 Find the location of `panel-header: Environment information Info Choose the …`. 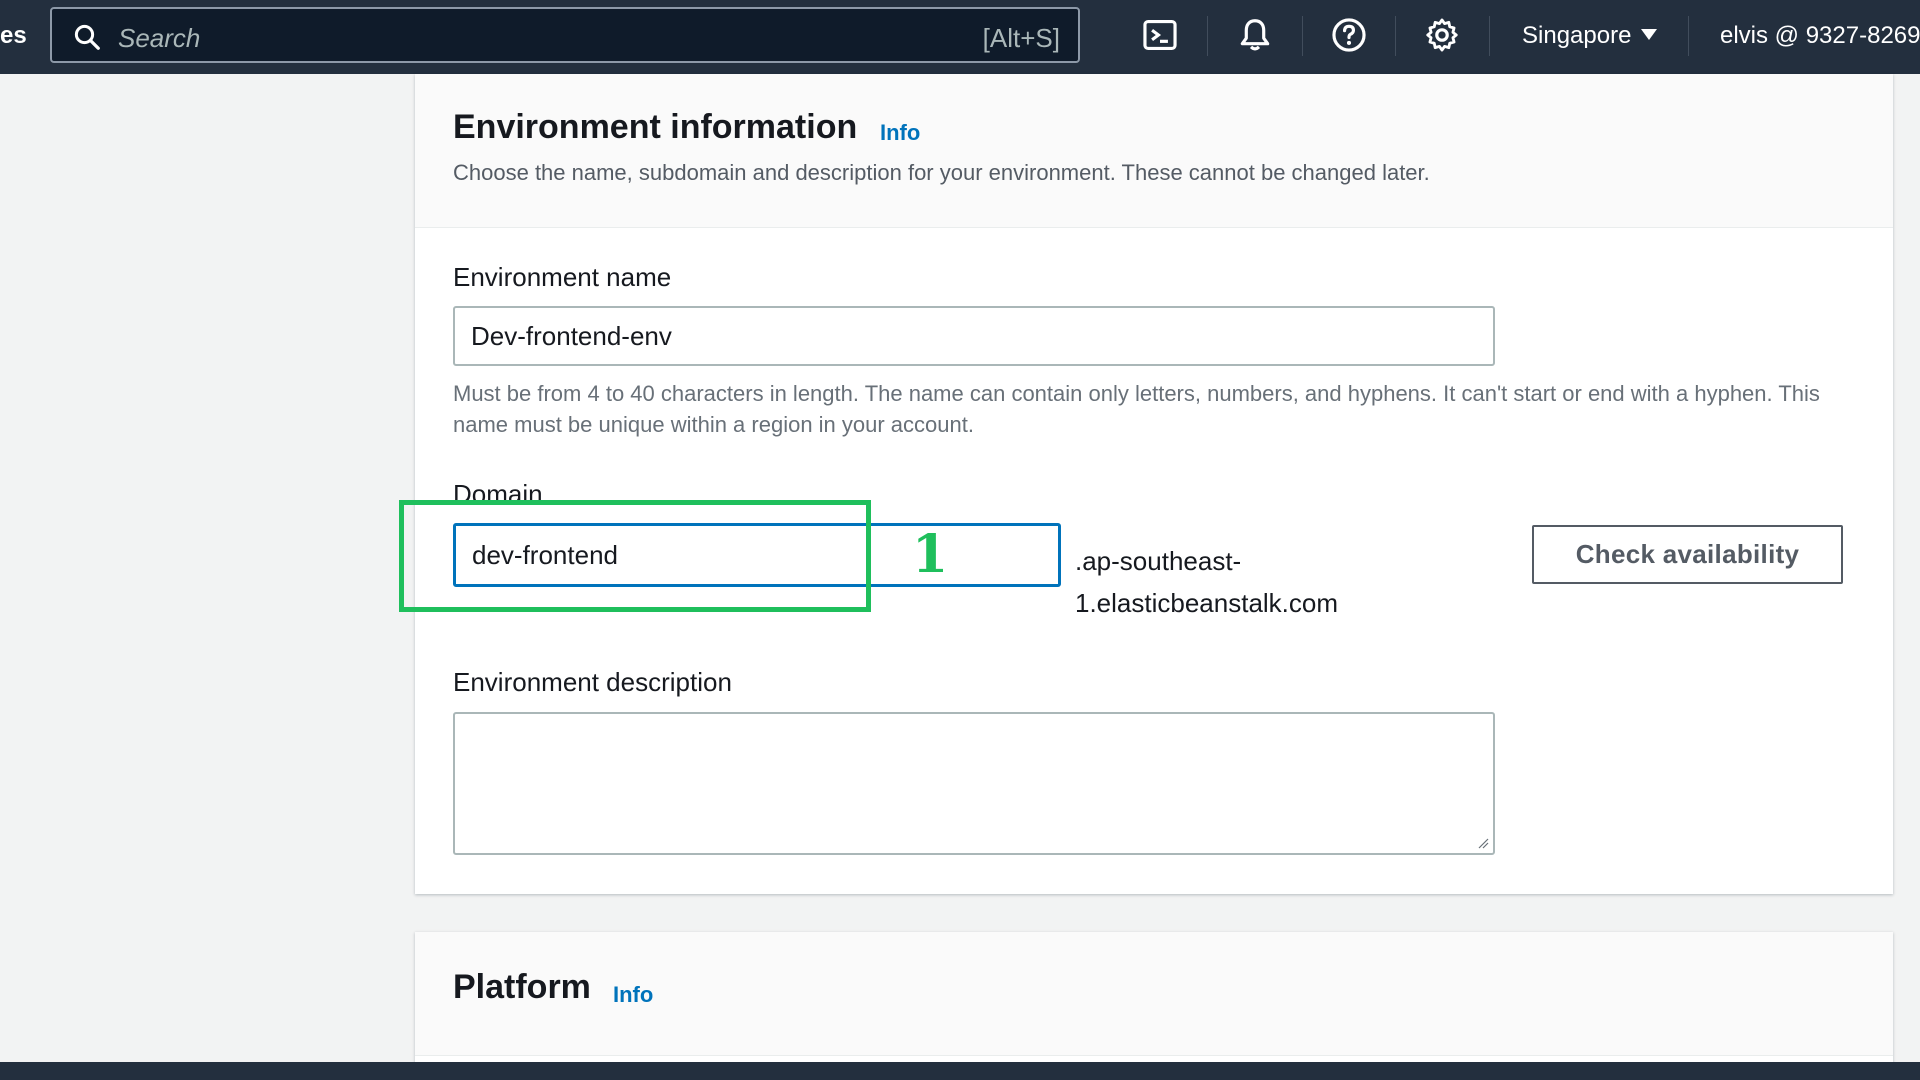

panel-header: Environment information Info Choose the … is located at coordinates (1154, 151).